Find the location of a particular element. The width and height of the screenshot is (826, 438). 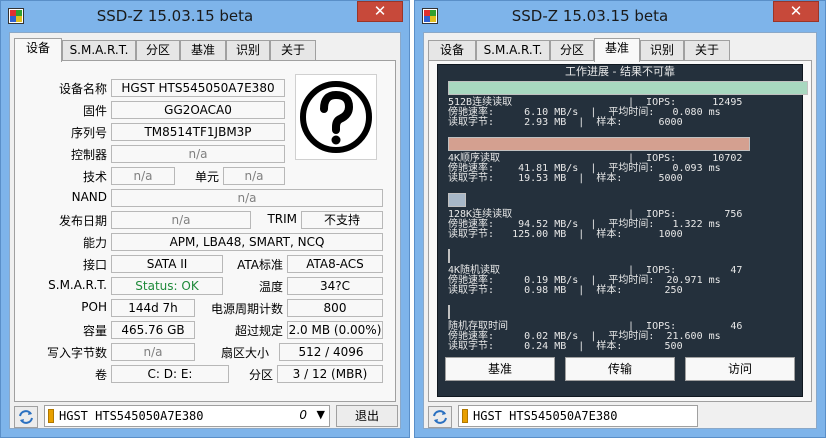

label-release-date: 发布日期 is located at coordinates (82, 221).